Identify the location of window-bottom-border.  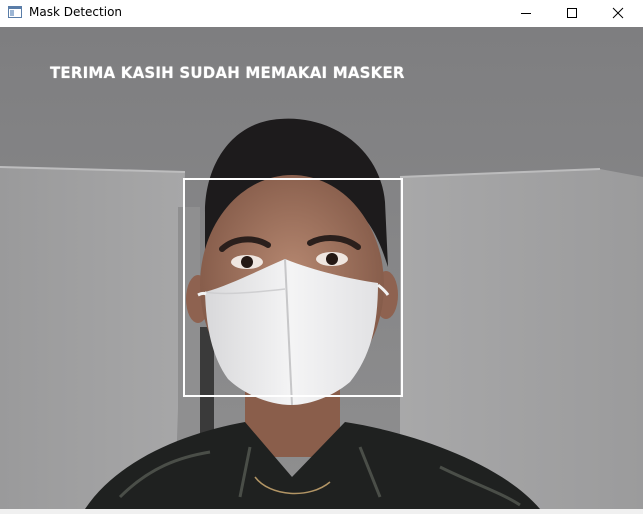
(321, 511).